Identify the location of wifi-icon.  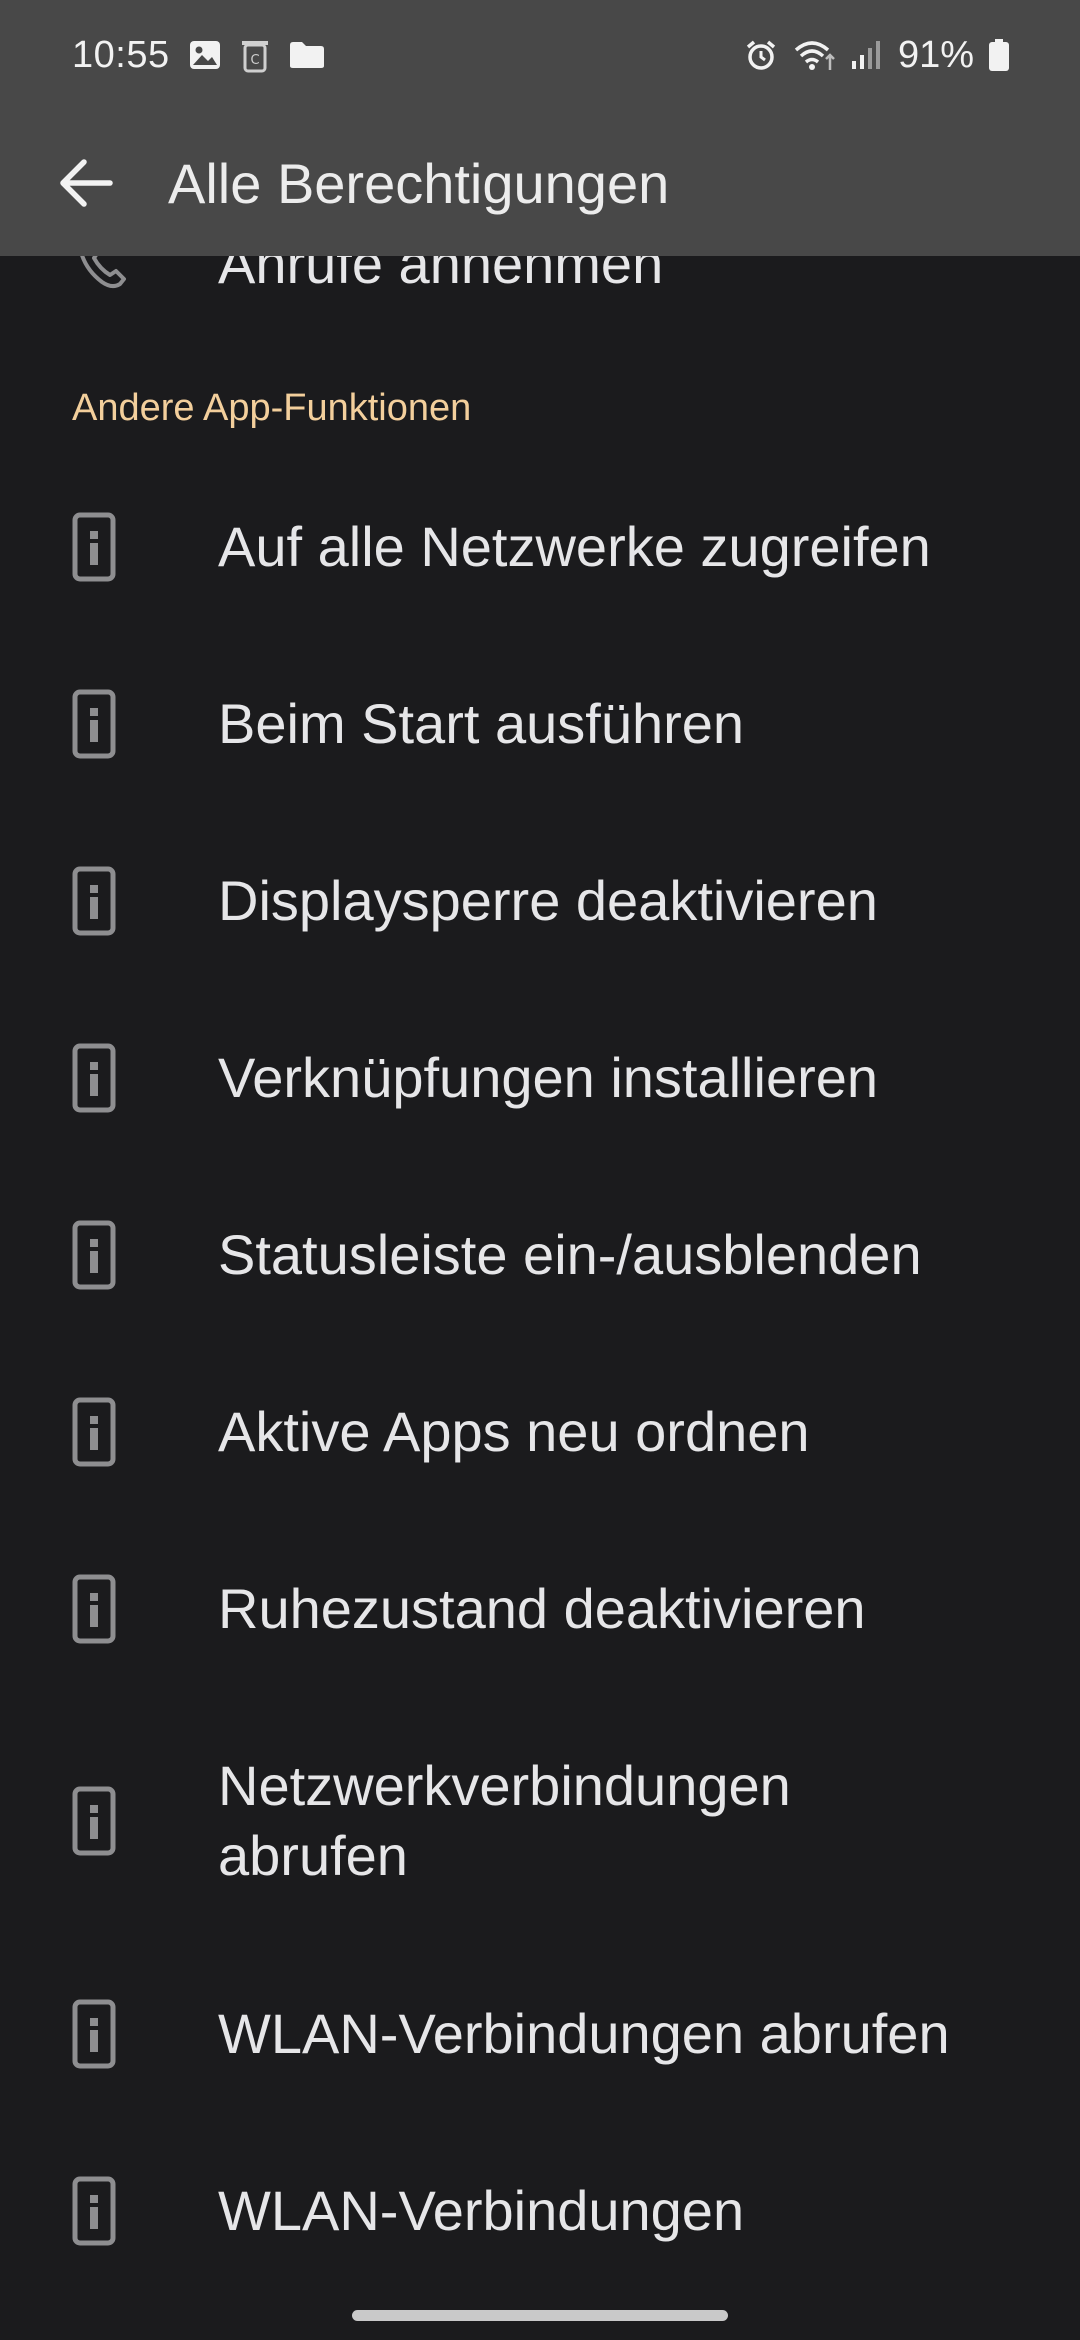
(814, 55).